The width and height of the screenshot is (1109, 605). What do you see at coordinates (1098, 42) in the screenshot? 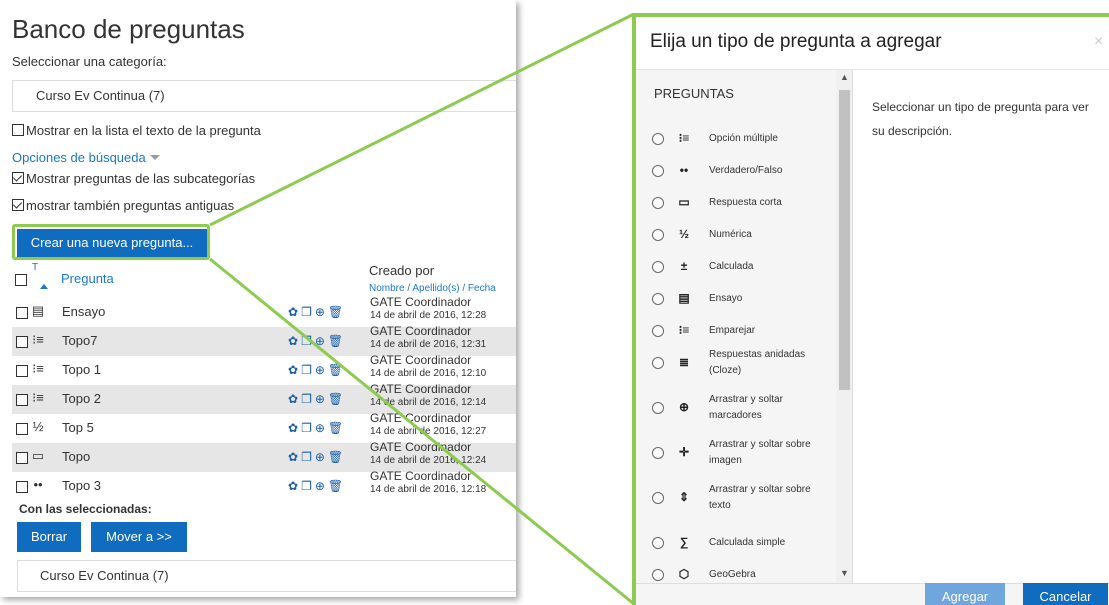
I see `close-icon: ×` at bounding box center [1098, 42].